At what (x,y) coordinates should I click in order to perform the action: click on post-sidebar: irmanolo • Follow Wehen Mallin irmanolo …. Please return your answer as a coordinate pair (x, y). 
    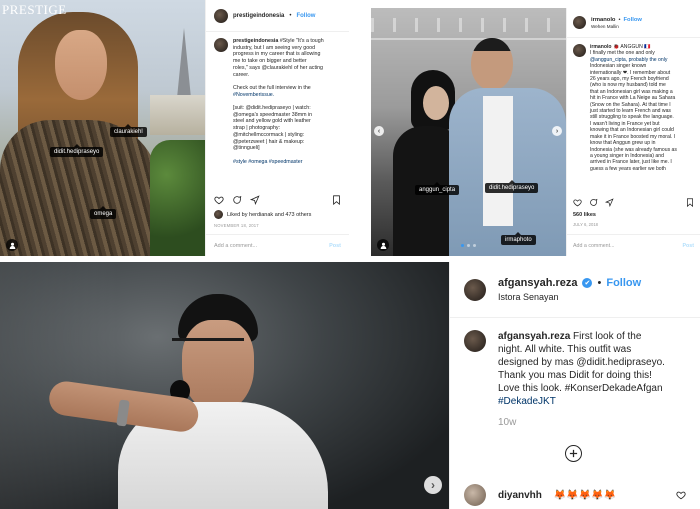
    Looking at the image, I should click on (633, 132).